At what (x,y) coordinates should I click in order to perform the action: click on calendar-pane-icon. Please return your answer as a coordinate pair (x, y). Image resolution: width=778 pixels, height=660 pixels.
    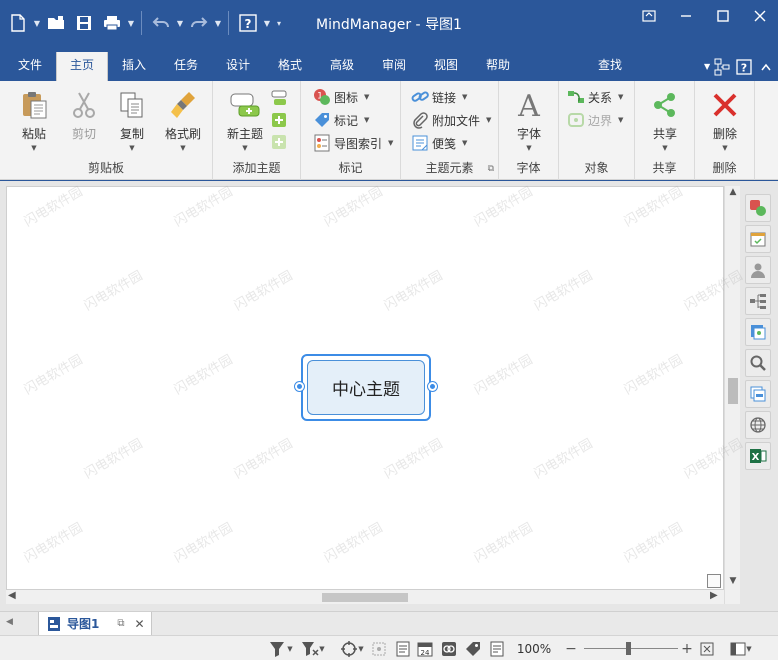
    Looking at the image, I should click on (758, 239).